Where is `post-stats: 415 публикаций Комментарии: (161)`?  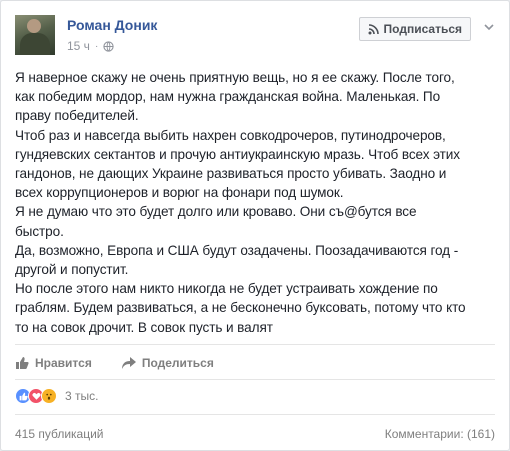 post-stats: 415 публикаций Комментарии: (161) is located at coordinates (255, 434).